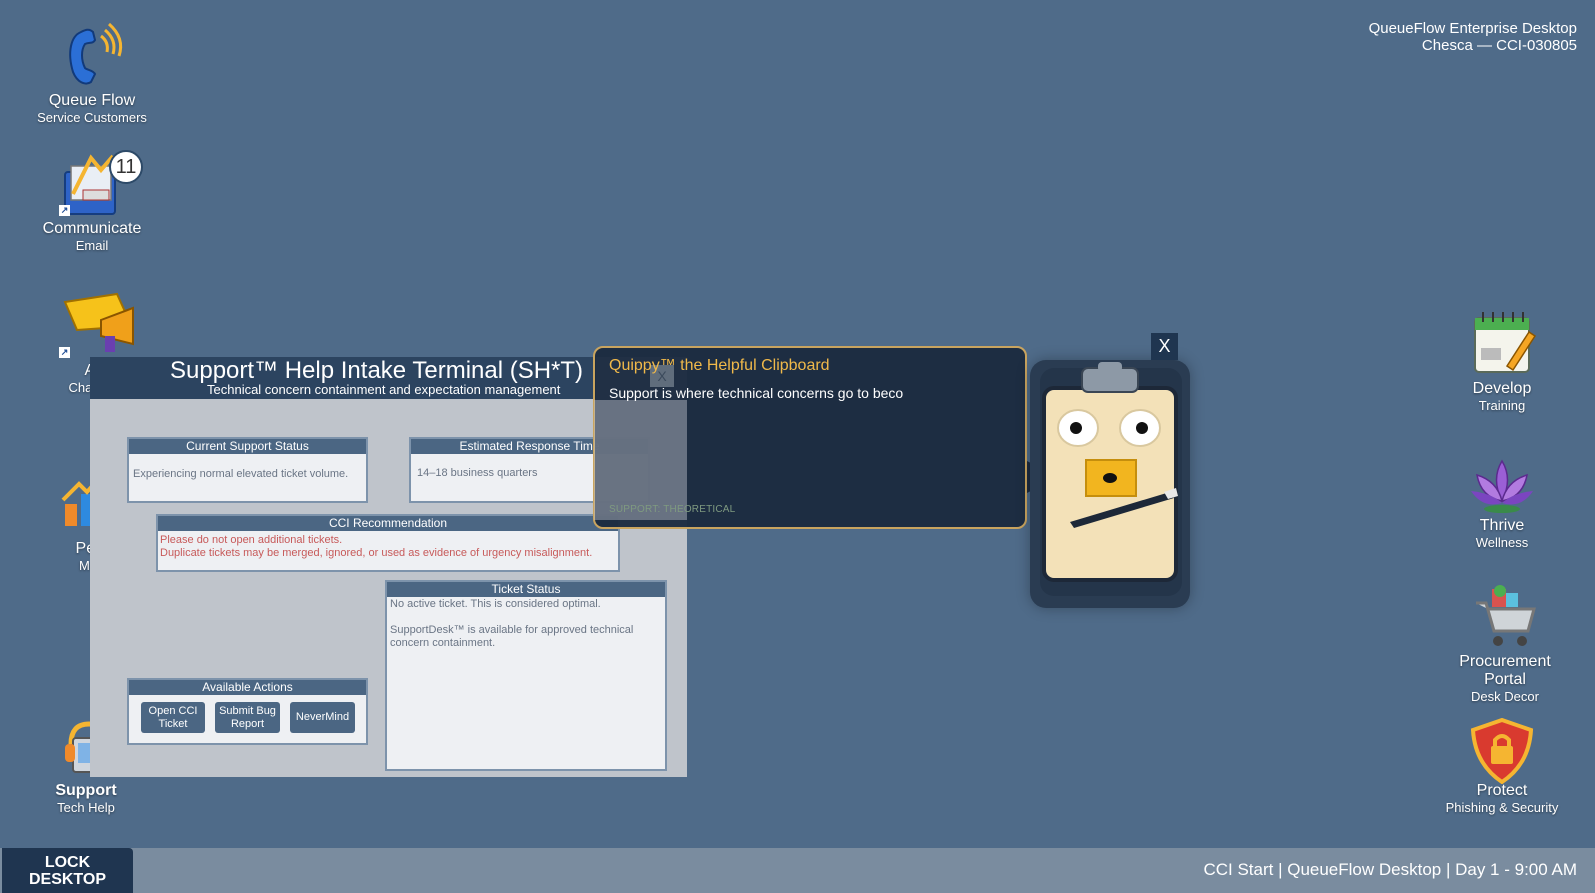 Image resolution: width=1595 pixels, height=893 pixels. What do you see at coordinates (1502, 807) in the screenshot?
I see `protect-sublabel: Phishing & Security` at bounding box center [1502, 807].